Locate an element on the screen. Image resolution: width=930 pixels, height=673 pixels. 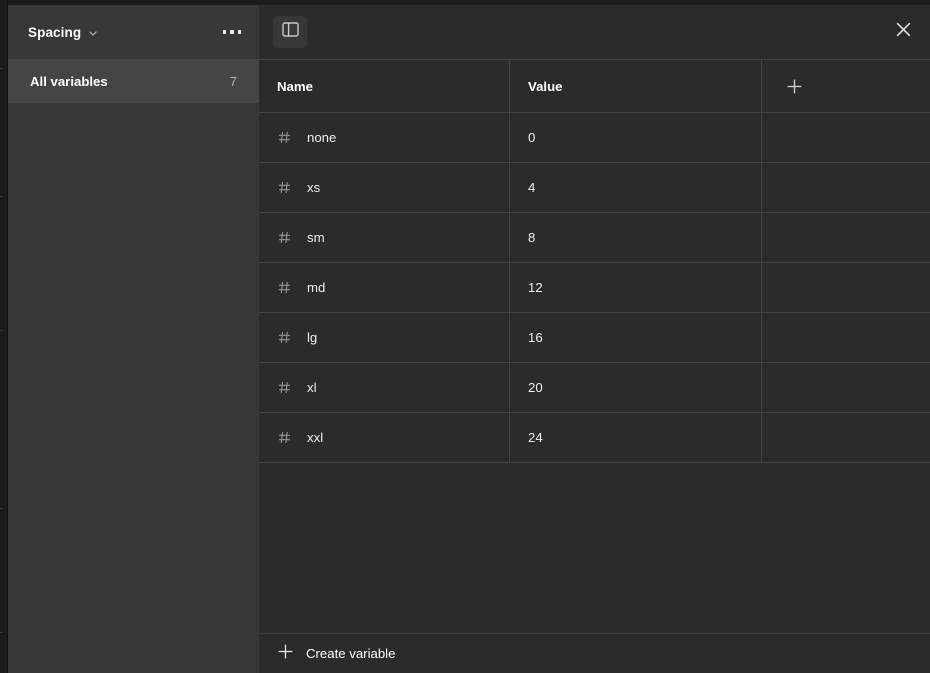
canvas-edge-strip is located at coordinates (4, 336).